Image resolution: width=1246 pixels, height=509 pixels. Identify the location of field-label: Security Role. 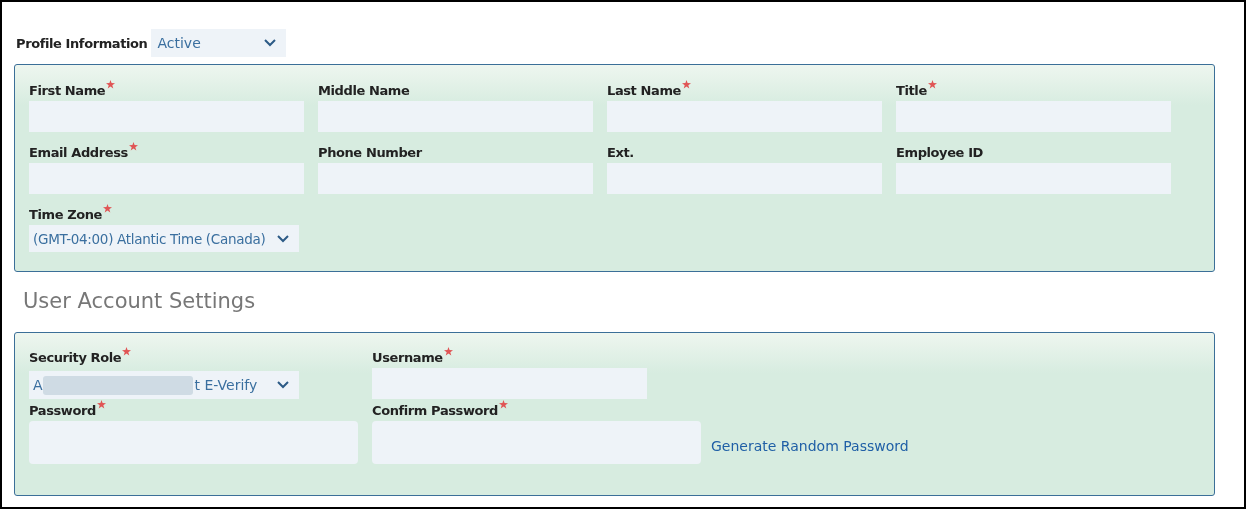
(75, 357).